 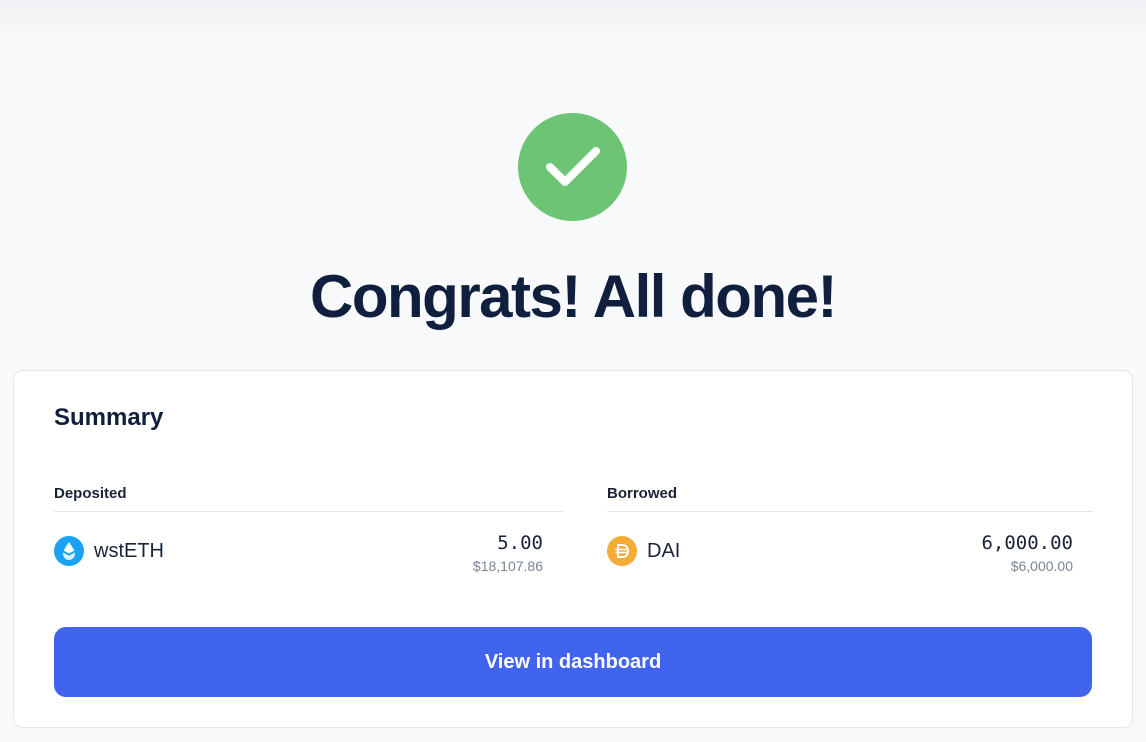 I want to click on borrowed-column: Borrowed DAI 6,000.00 $6,000.00, so click(x=850, y=529).